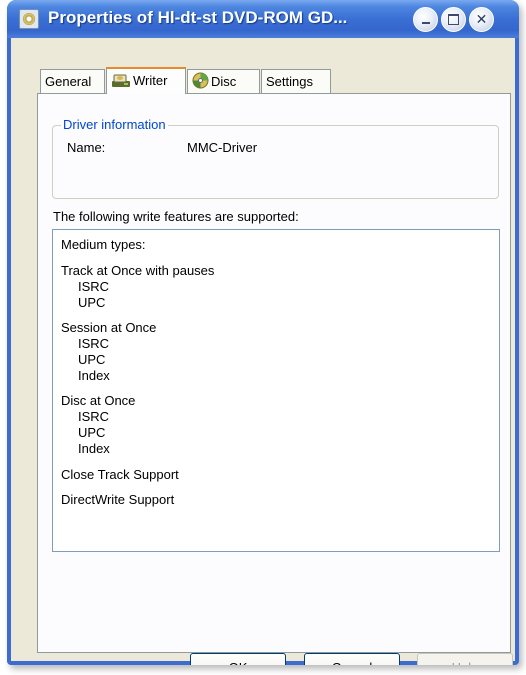 The width and height of the screenshot is (526, 675). What do you see at coordinates (68, 81) in the screenshot?
I see `tab-general-label: General` at bounding box center [68, 81].